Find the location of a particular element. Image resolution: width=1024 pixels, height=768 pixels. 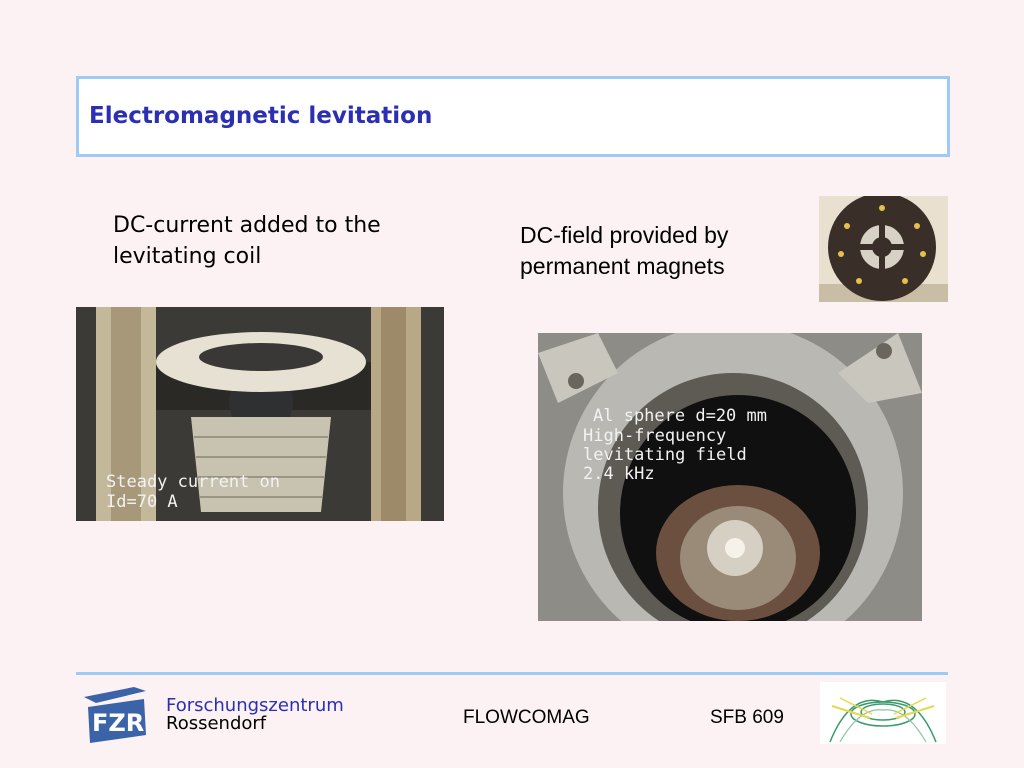

sphere-overlay-line1: Al sphere d=20 mm is located at coordinates (680, 416).